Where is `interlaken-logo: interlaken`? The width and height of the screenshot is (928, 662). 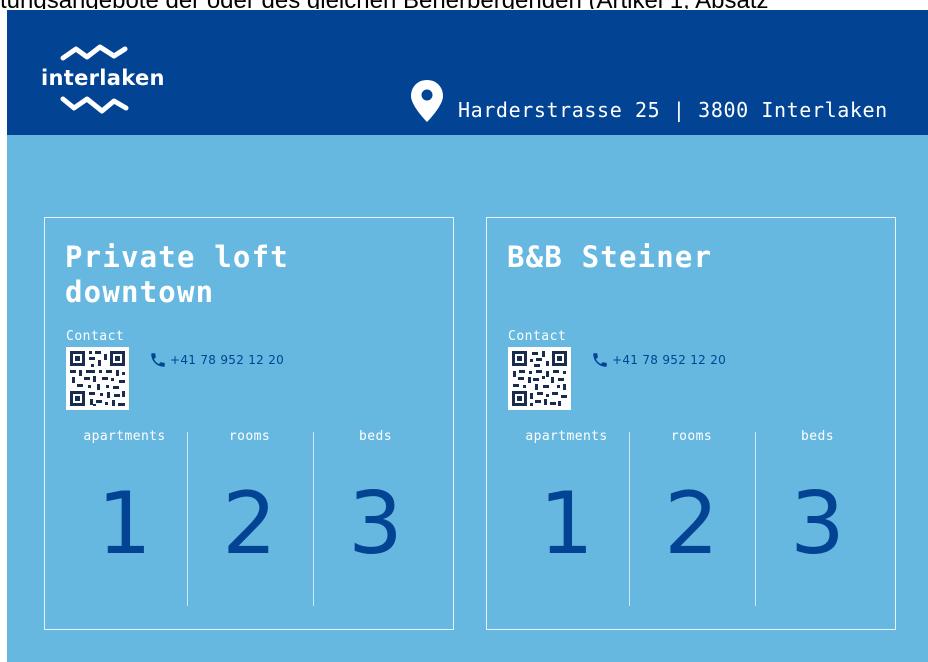 interlaken-logo: interlaken is located at coordinates (103, 83).